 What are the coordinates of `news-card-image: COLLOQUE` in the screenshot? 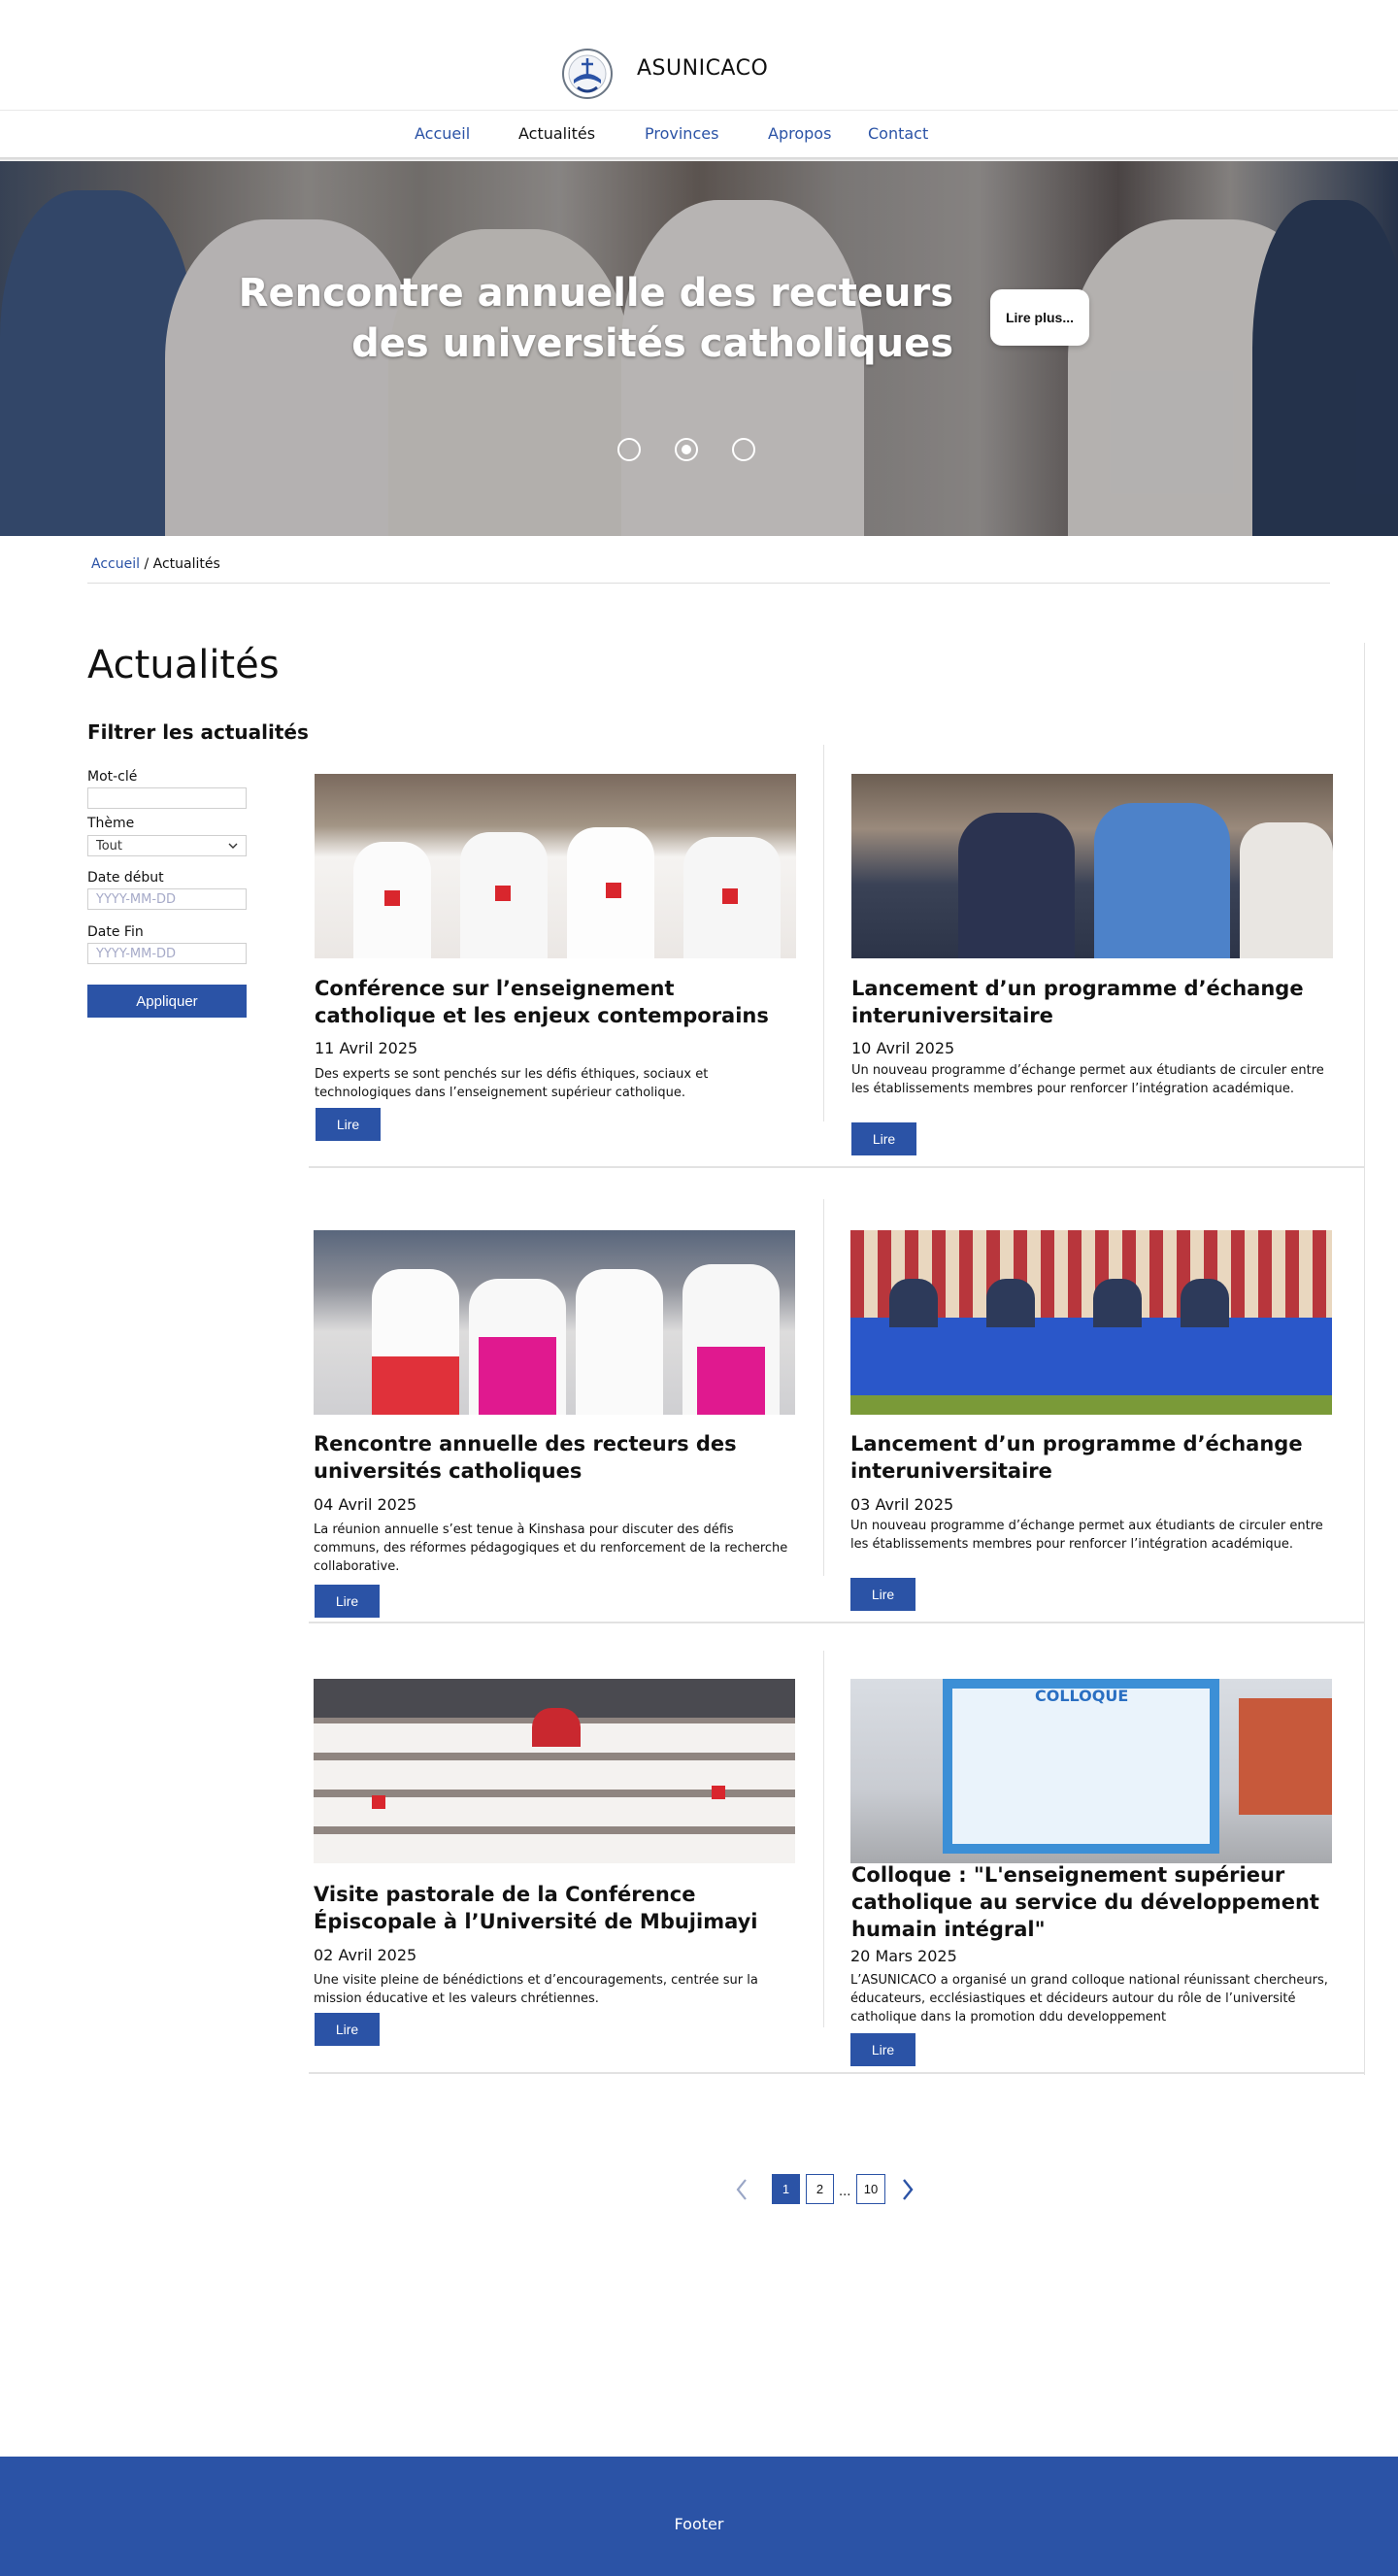 It's located at (1091, 1771).